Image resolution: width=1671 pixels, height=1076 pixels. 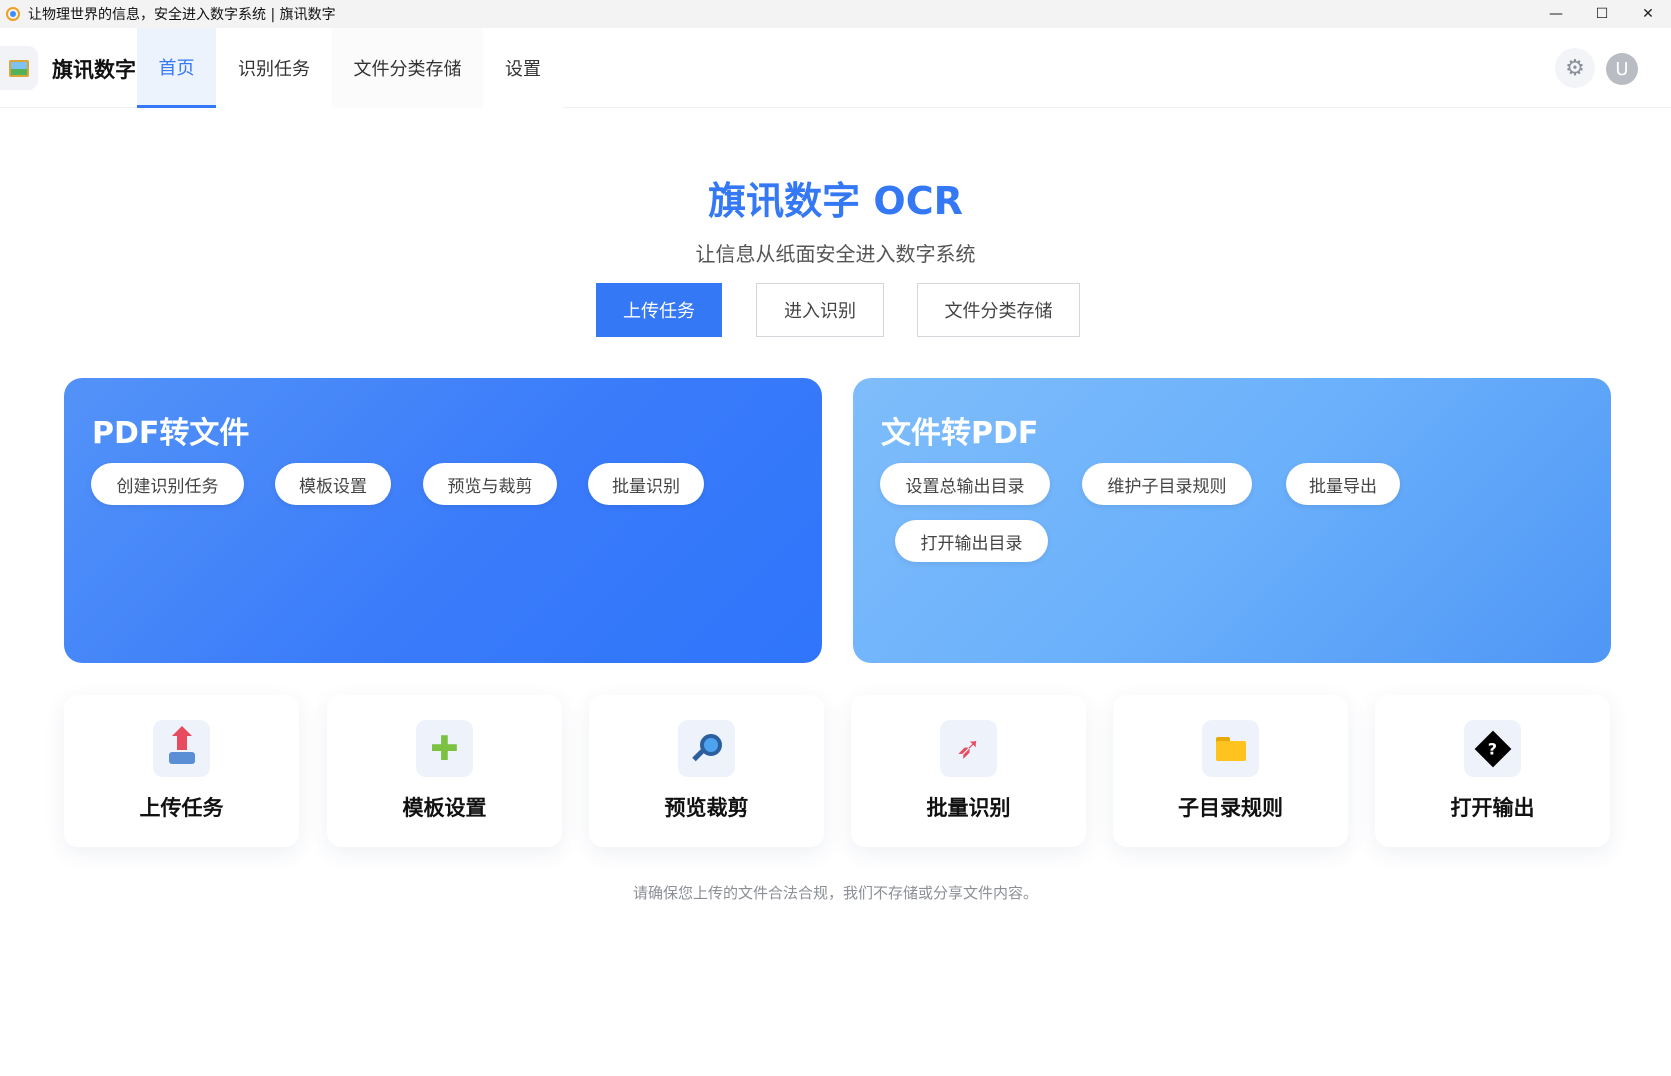 What do you see at coordinates (181, 808) in the screenshot?
I see `tile-label: 上传任务` at bounding box center [181, 808].